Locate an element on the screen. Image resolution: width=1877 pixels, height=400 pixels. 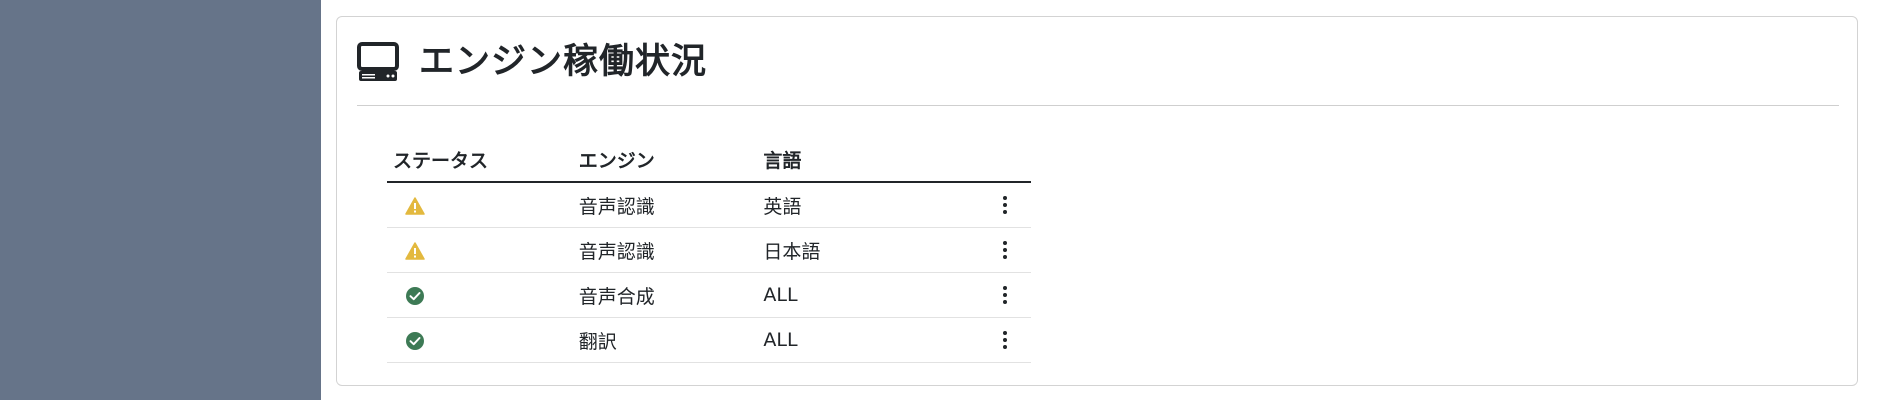
column-header-engine: エンジン is located at coordinates (665, 160).